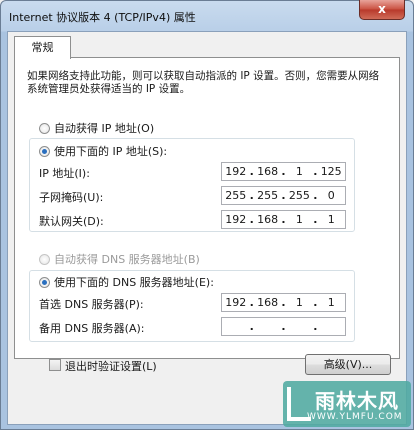 The width and height of the screenshot is (414, 430). I want to click on gateway-octet-1: 192, so click(236, 219).